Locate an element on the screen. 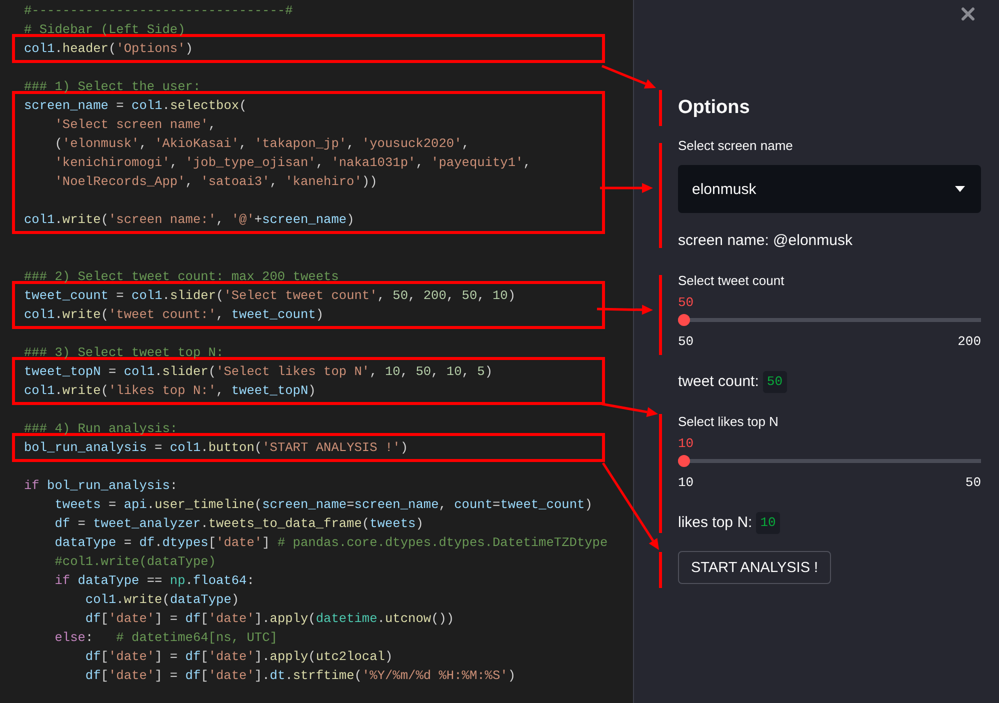 This screenshot has width=999, height=703. pointer-arrow is located at coordinates (629, 76).